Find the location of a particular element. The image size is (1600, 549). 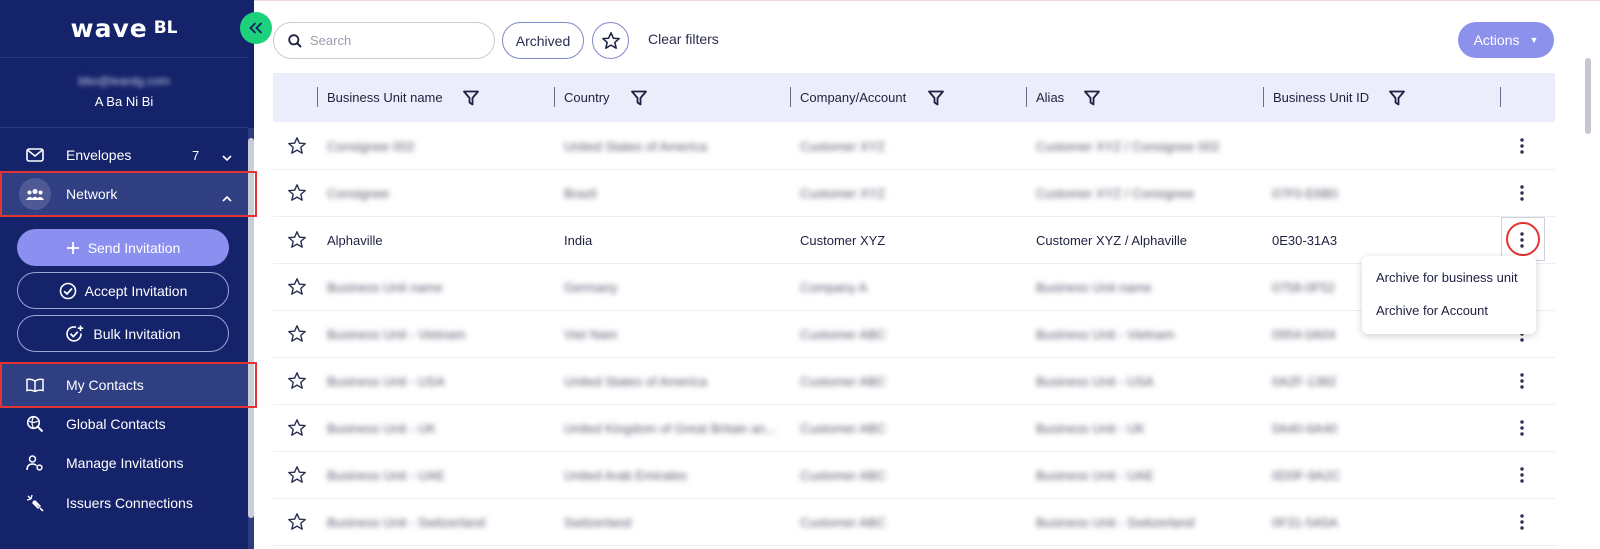

cell-business-unit-id: 0D0F-9A2C is located at coordinates (1306, 475).